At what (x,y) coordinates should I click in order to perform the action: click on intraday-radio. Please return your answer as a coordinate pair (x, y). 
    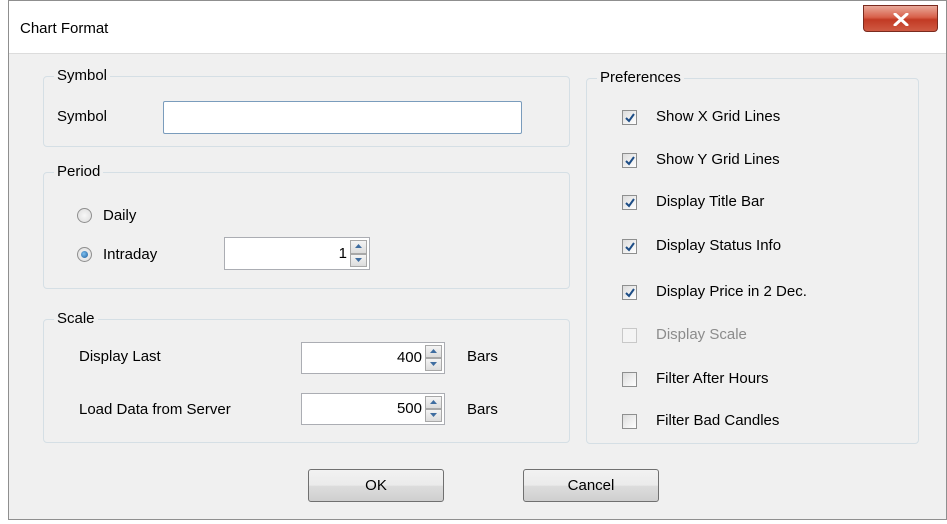
    Looking at the image, I should click on (84, 254).